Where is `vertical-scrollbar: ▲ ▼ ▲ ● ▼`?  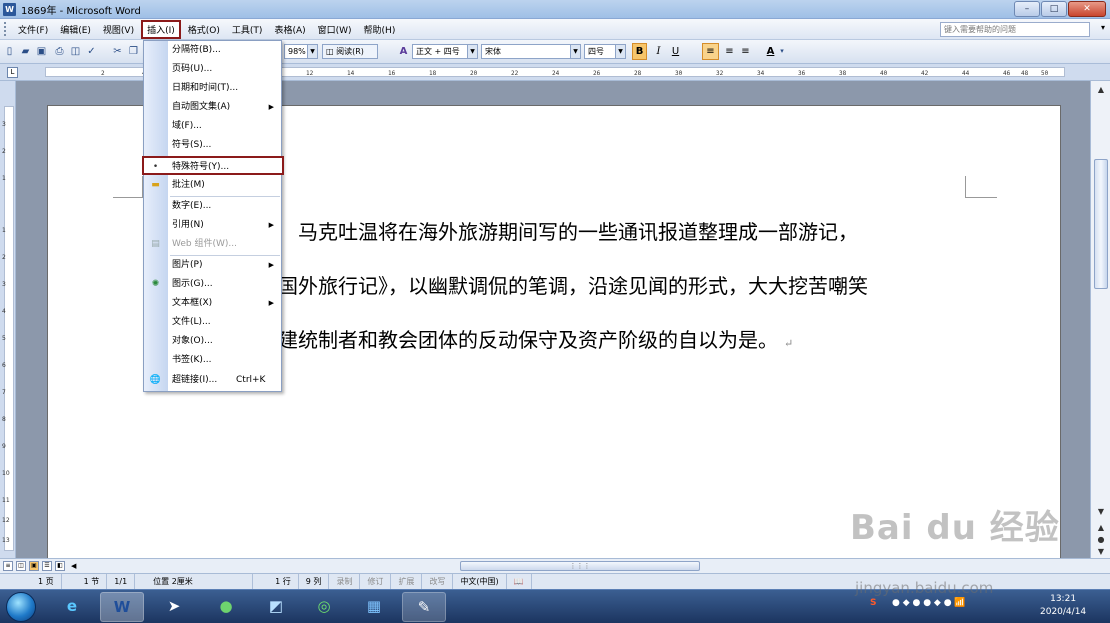 vertical-scrollbar: ▲ ▼ ▲ ● ▼ is located at coordinates (1100, 319).